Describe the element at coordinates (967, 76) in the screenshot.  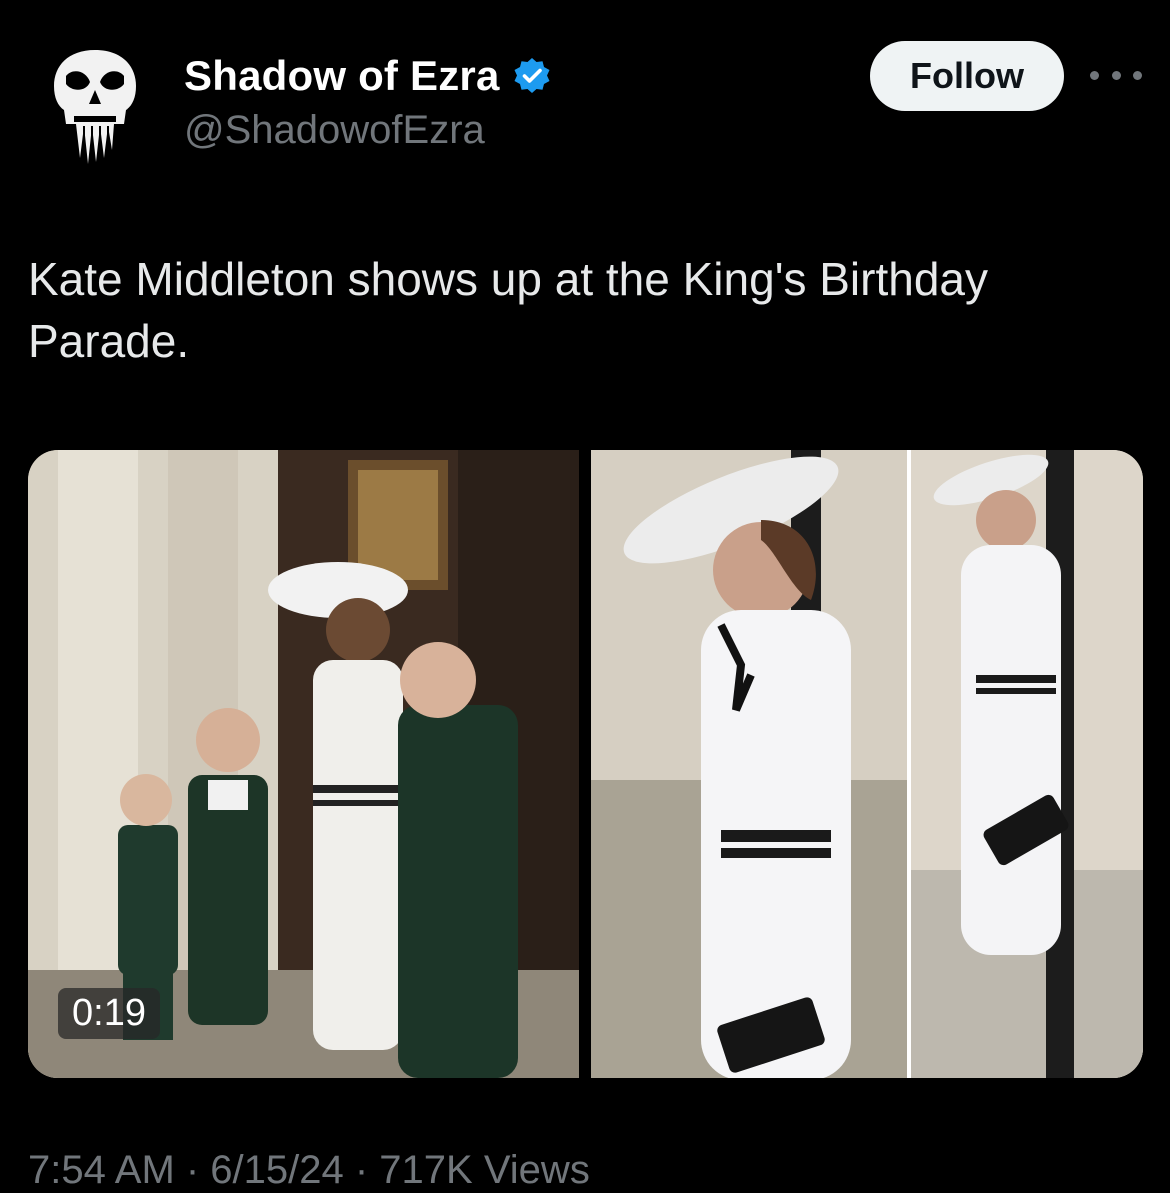
I see `follow-button: Follow` at that location.